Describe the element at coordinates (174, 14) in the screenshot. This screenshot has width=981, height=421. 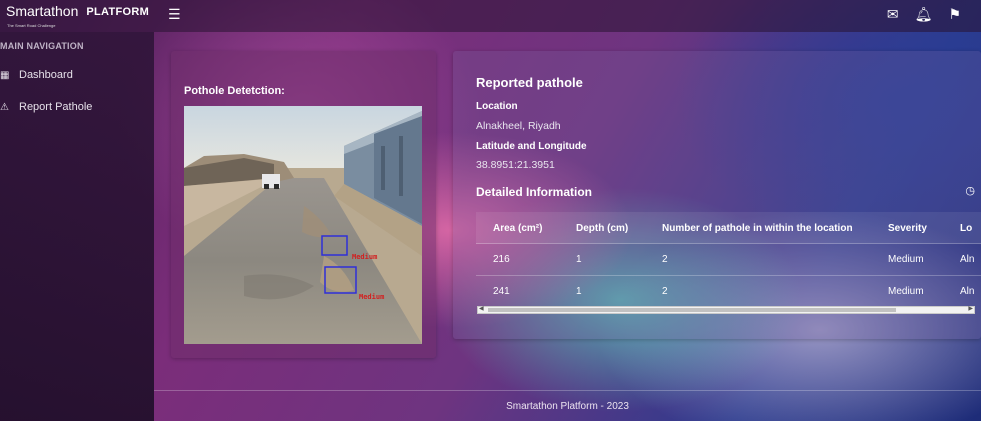
I see `hamburger-icon: ☰` at that location.